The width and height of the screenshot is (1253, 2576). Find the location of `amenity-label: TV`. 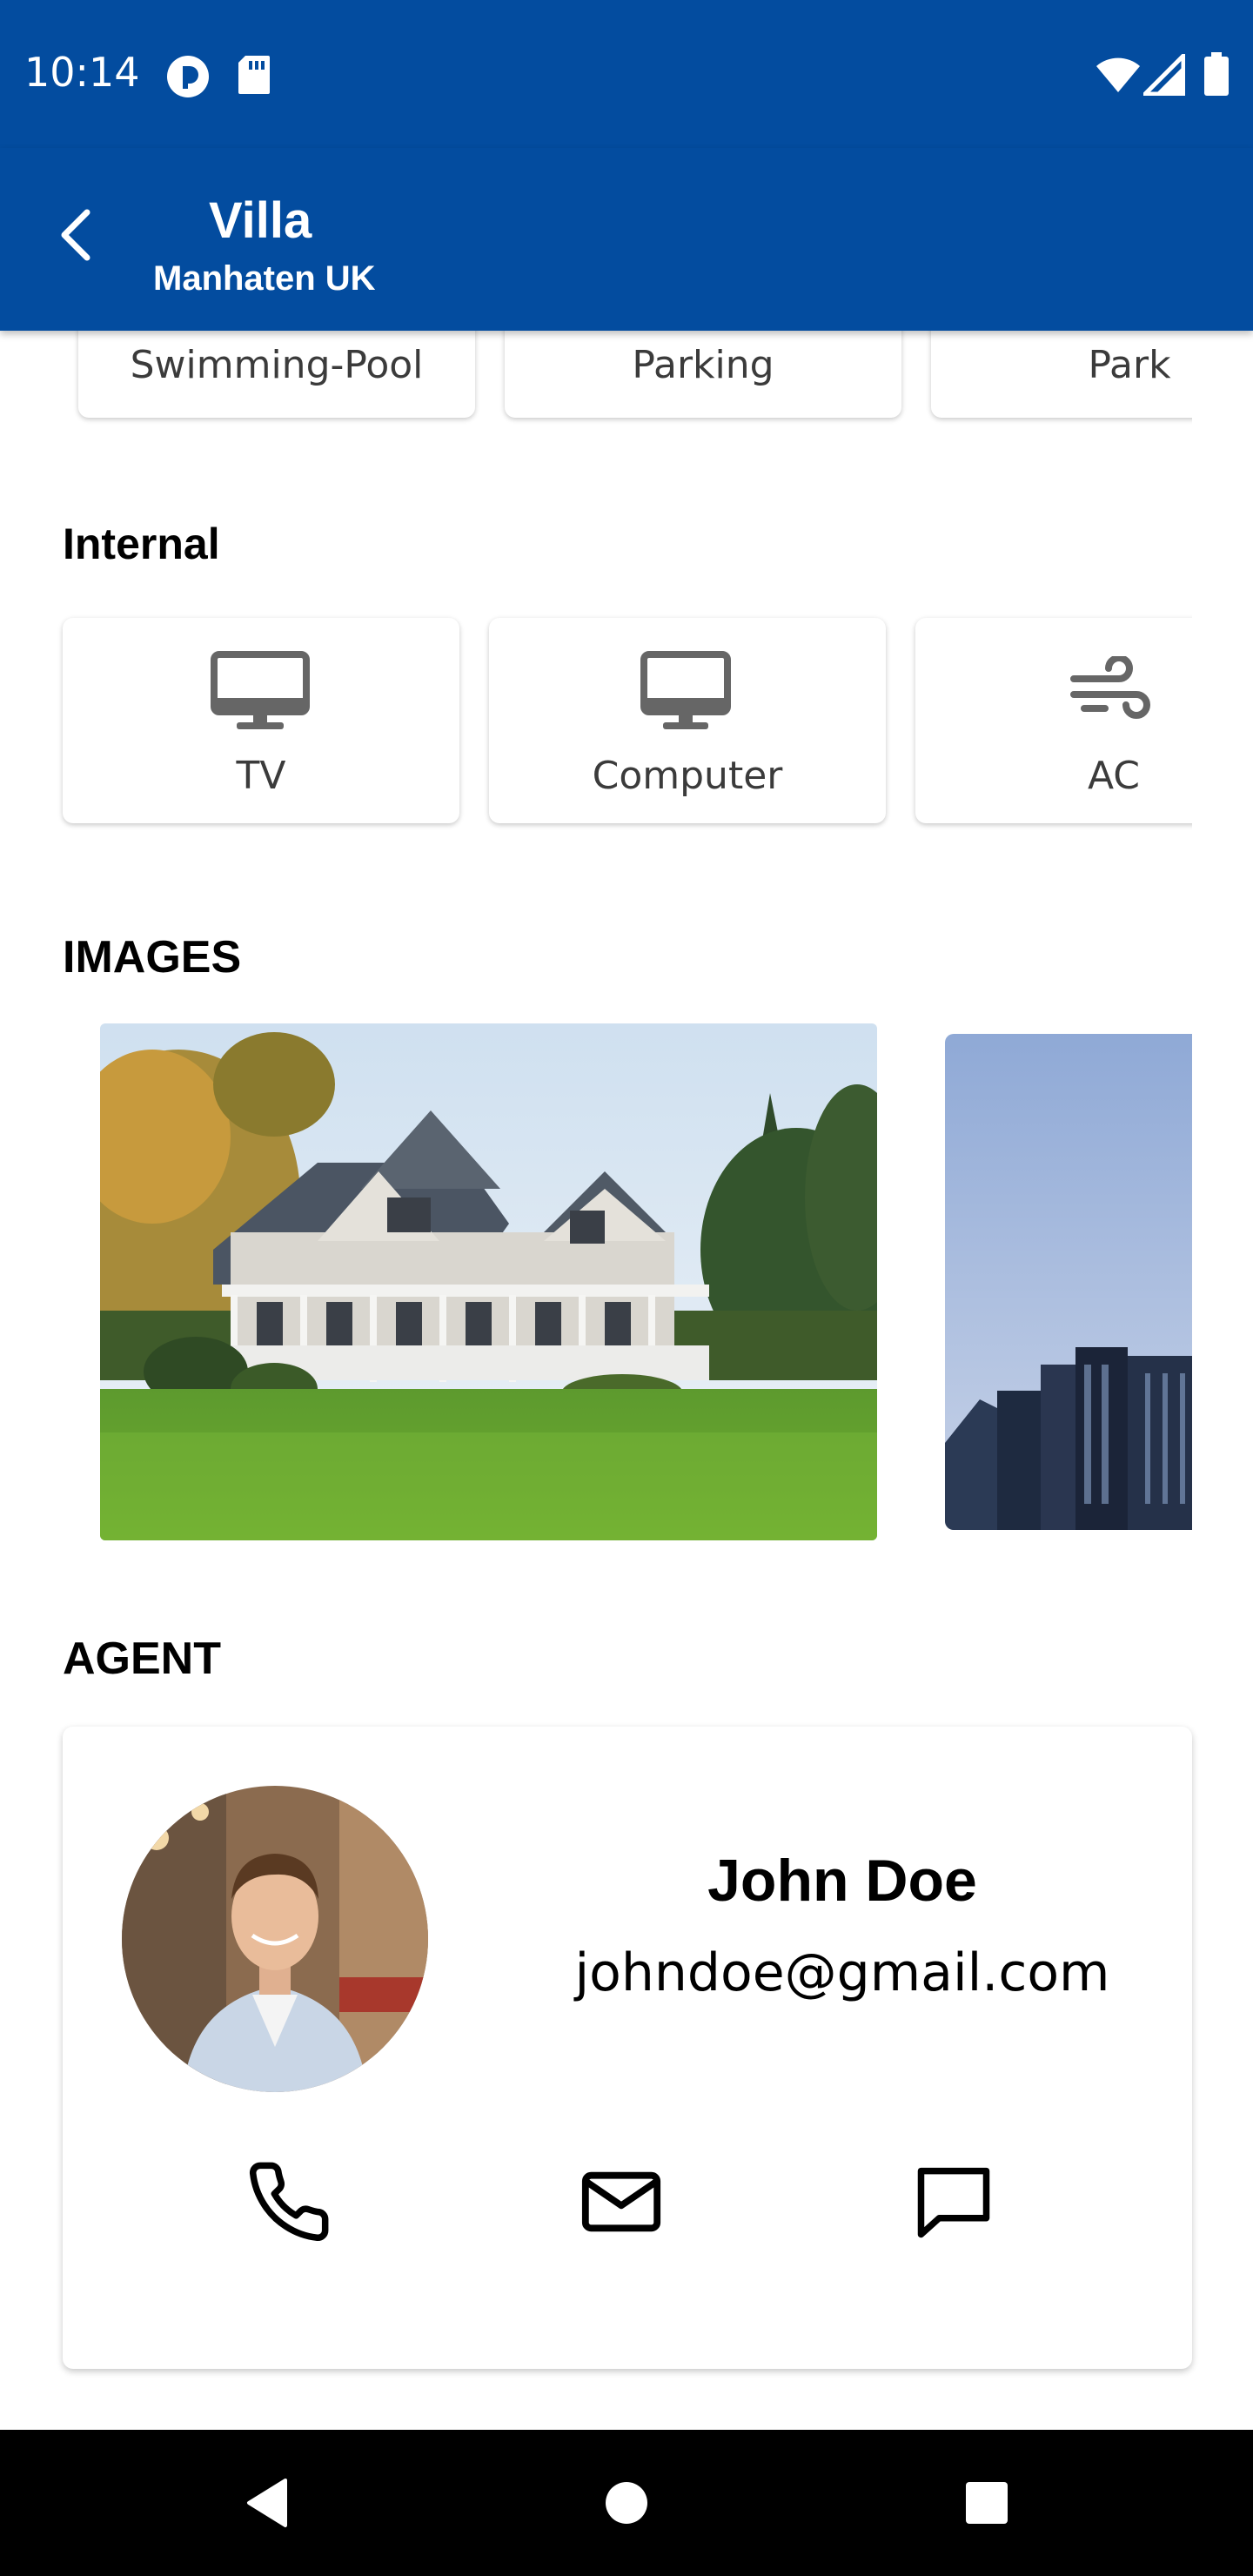

amenity-label: TV is located at coordinates (261, 776).